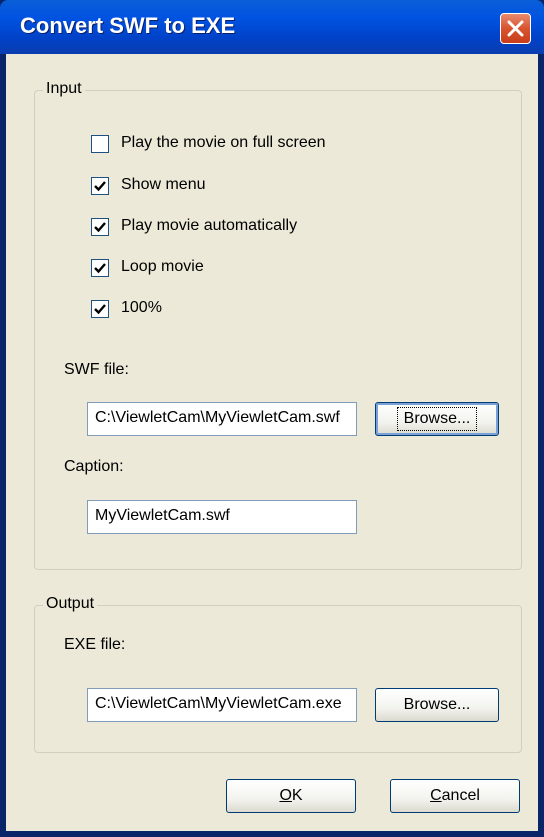 This screenshot has width=544, height=837. What do you see at coordinates (436, 795) in the screenshot?
I see `cancel-accelerator: C` at bounding box center [436, 795].